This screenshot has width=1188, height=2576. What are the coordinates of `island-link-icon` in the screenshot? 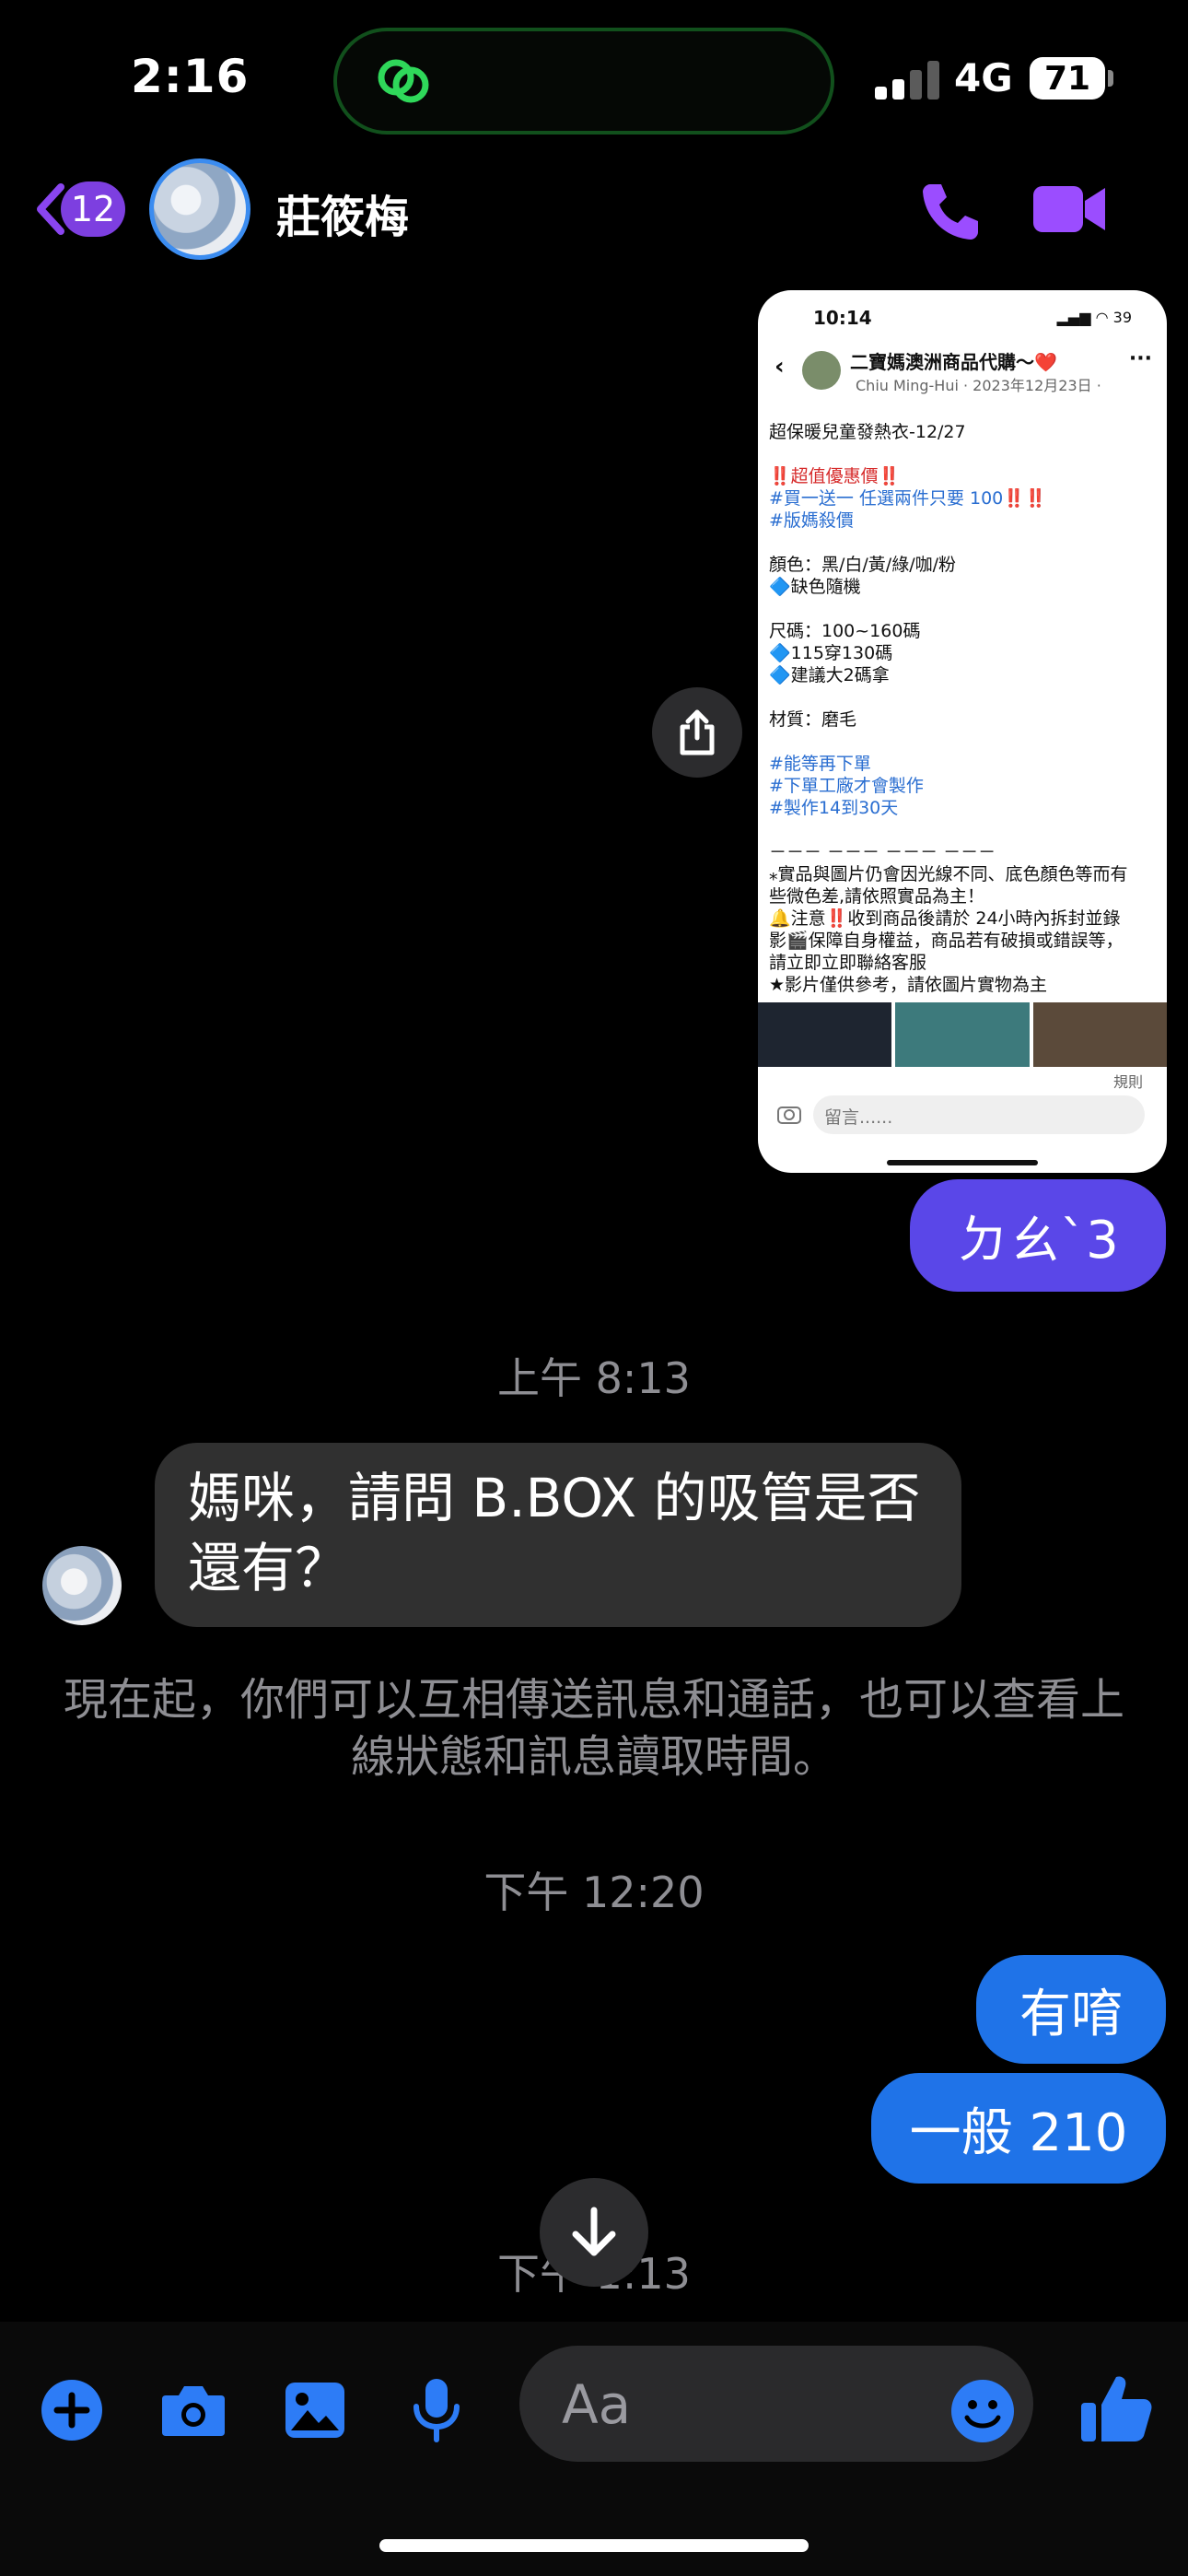 It's located at (403, 81).